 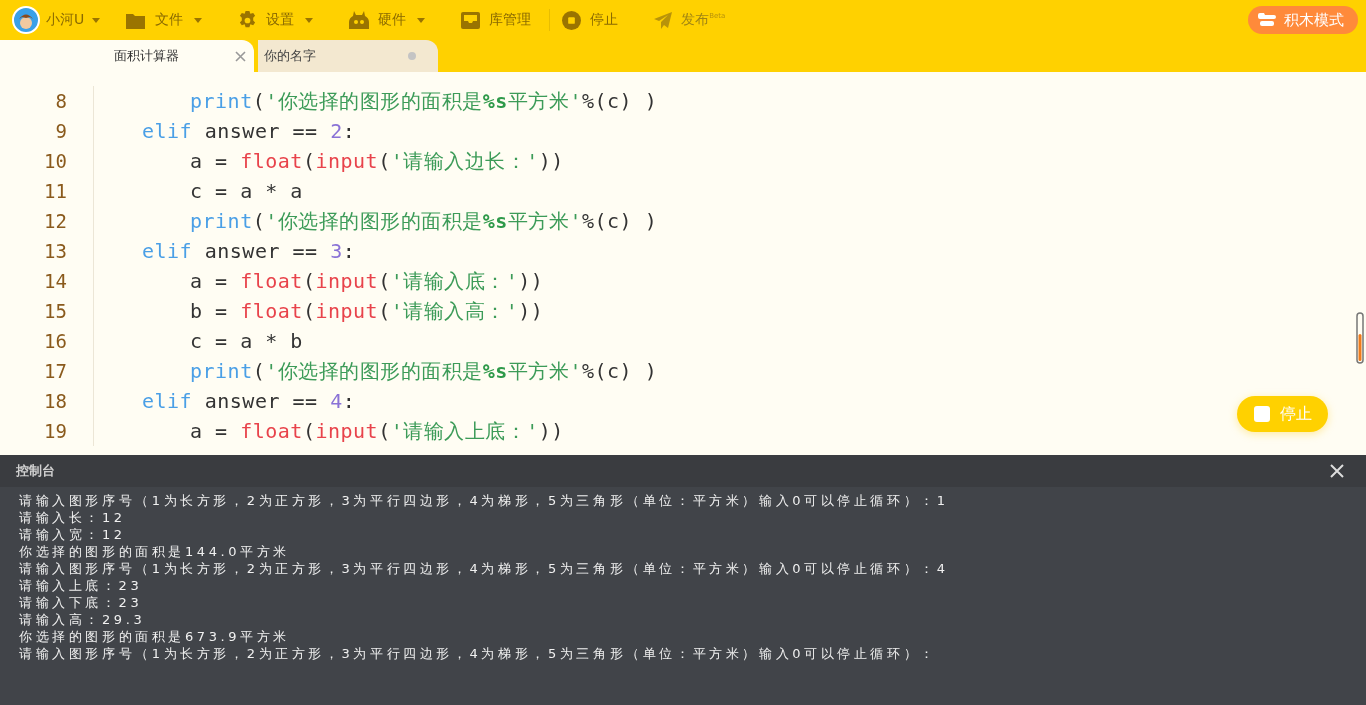 What do you see at coordinates (26, 20) in the screenshot?
I see `avatar-icon` at bounding box center [26, 20].